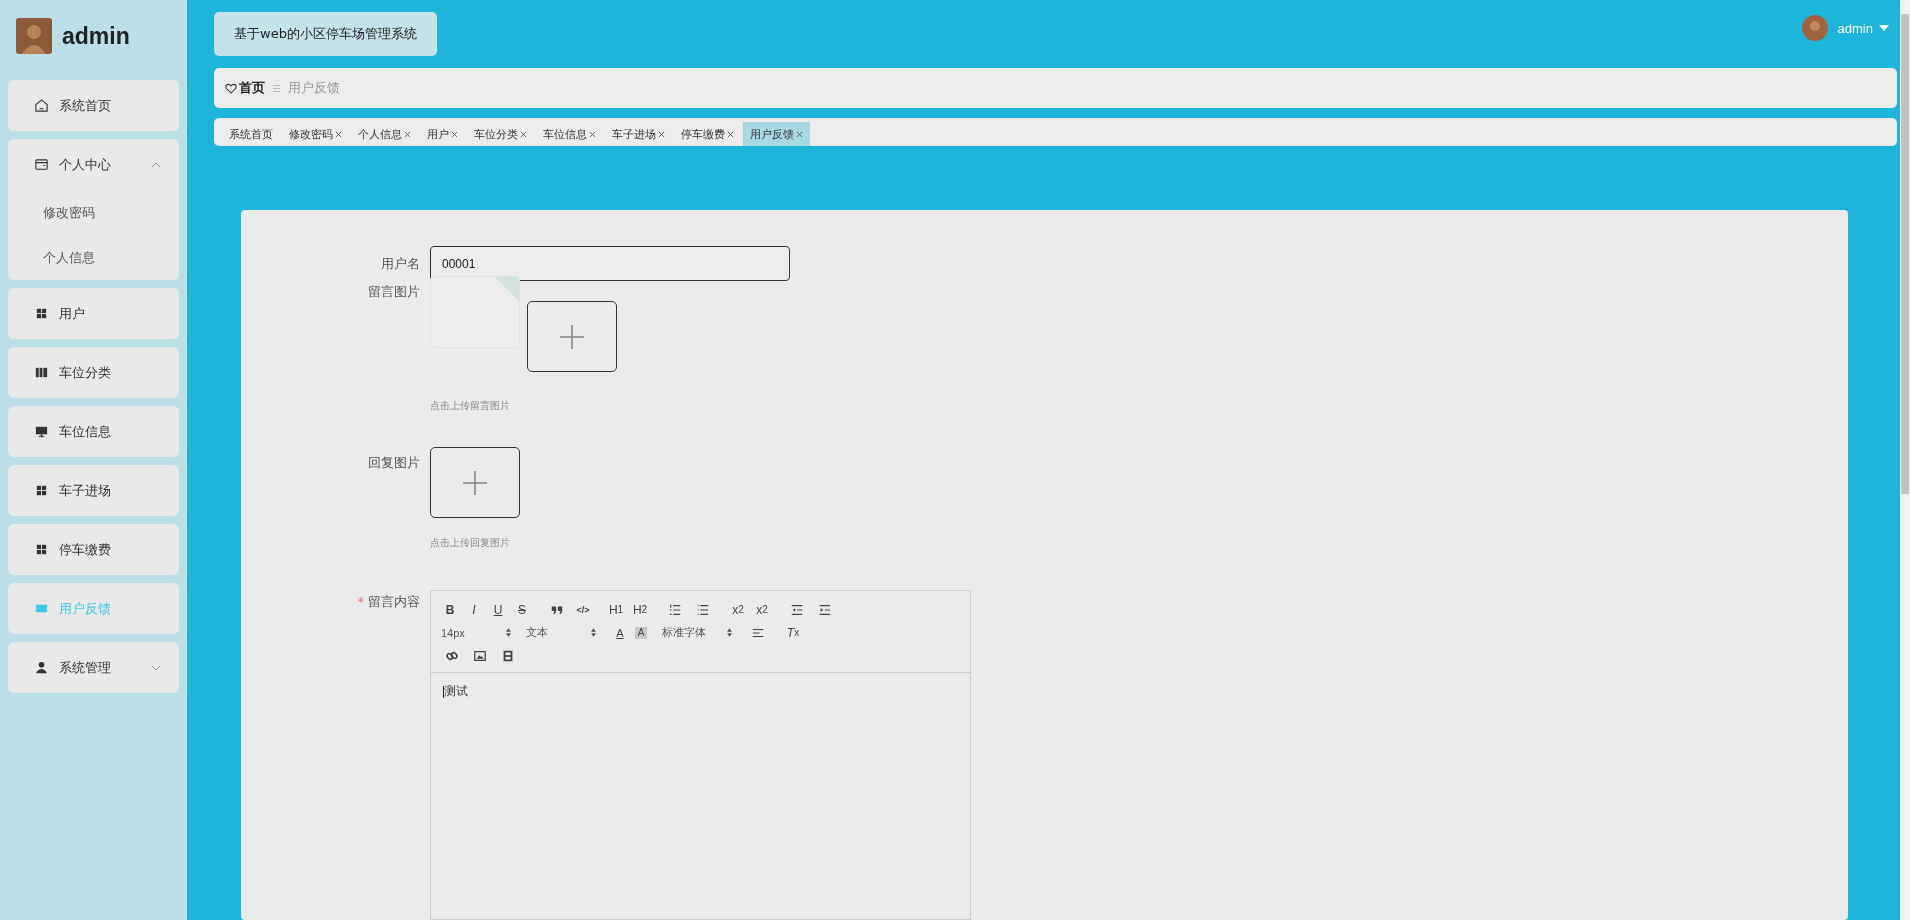  I want to click on menu-item: 个人中心, so click(93, 164).